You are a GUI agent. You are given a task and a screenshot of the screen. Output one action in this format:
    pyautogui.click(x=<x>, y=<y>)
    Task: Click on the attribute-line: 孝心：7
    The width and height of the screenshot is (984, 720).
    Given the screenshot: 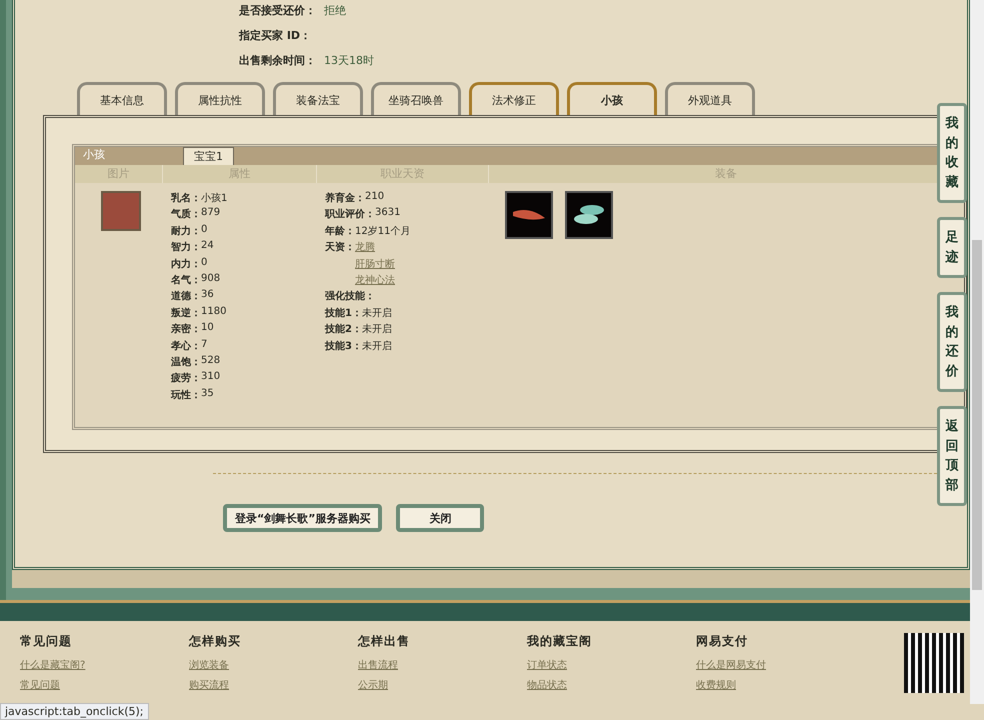 What is the action you would take?
    pyautogui.click(x=189, y=346)
    